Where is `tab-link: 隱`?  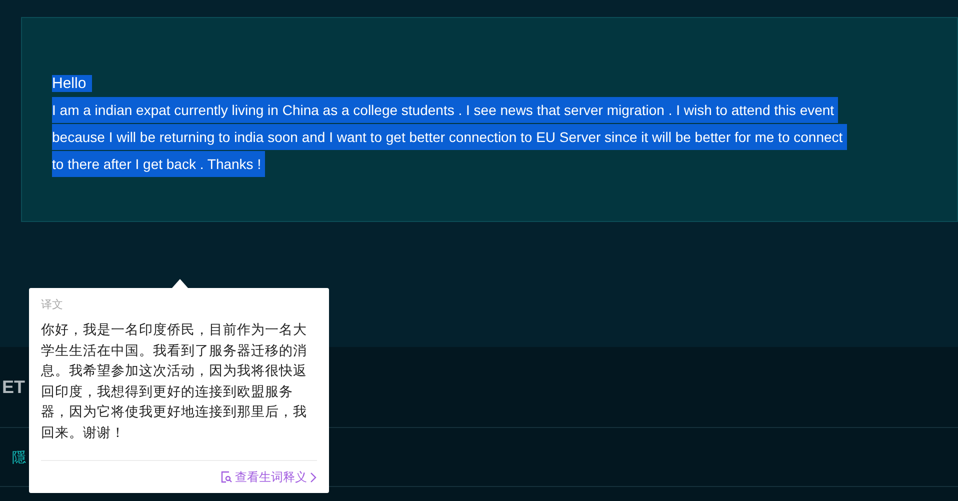
tab-link: 隱 is located at coordinates (19, 457).